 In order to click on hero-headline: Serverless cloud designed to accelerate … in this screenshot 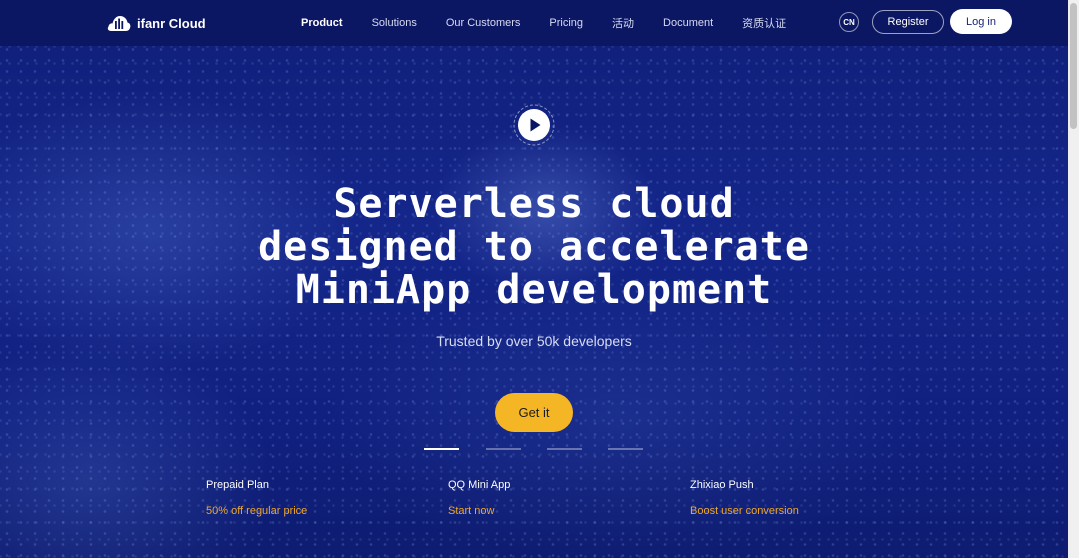, I will do `click(534, 247)`.